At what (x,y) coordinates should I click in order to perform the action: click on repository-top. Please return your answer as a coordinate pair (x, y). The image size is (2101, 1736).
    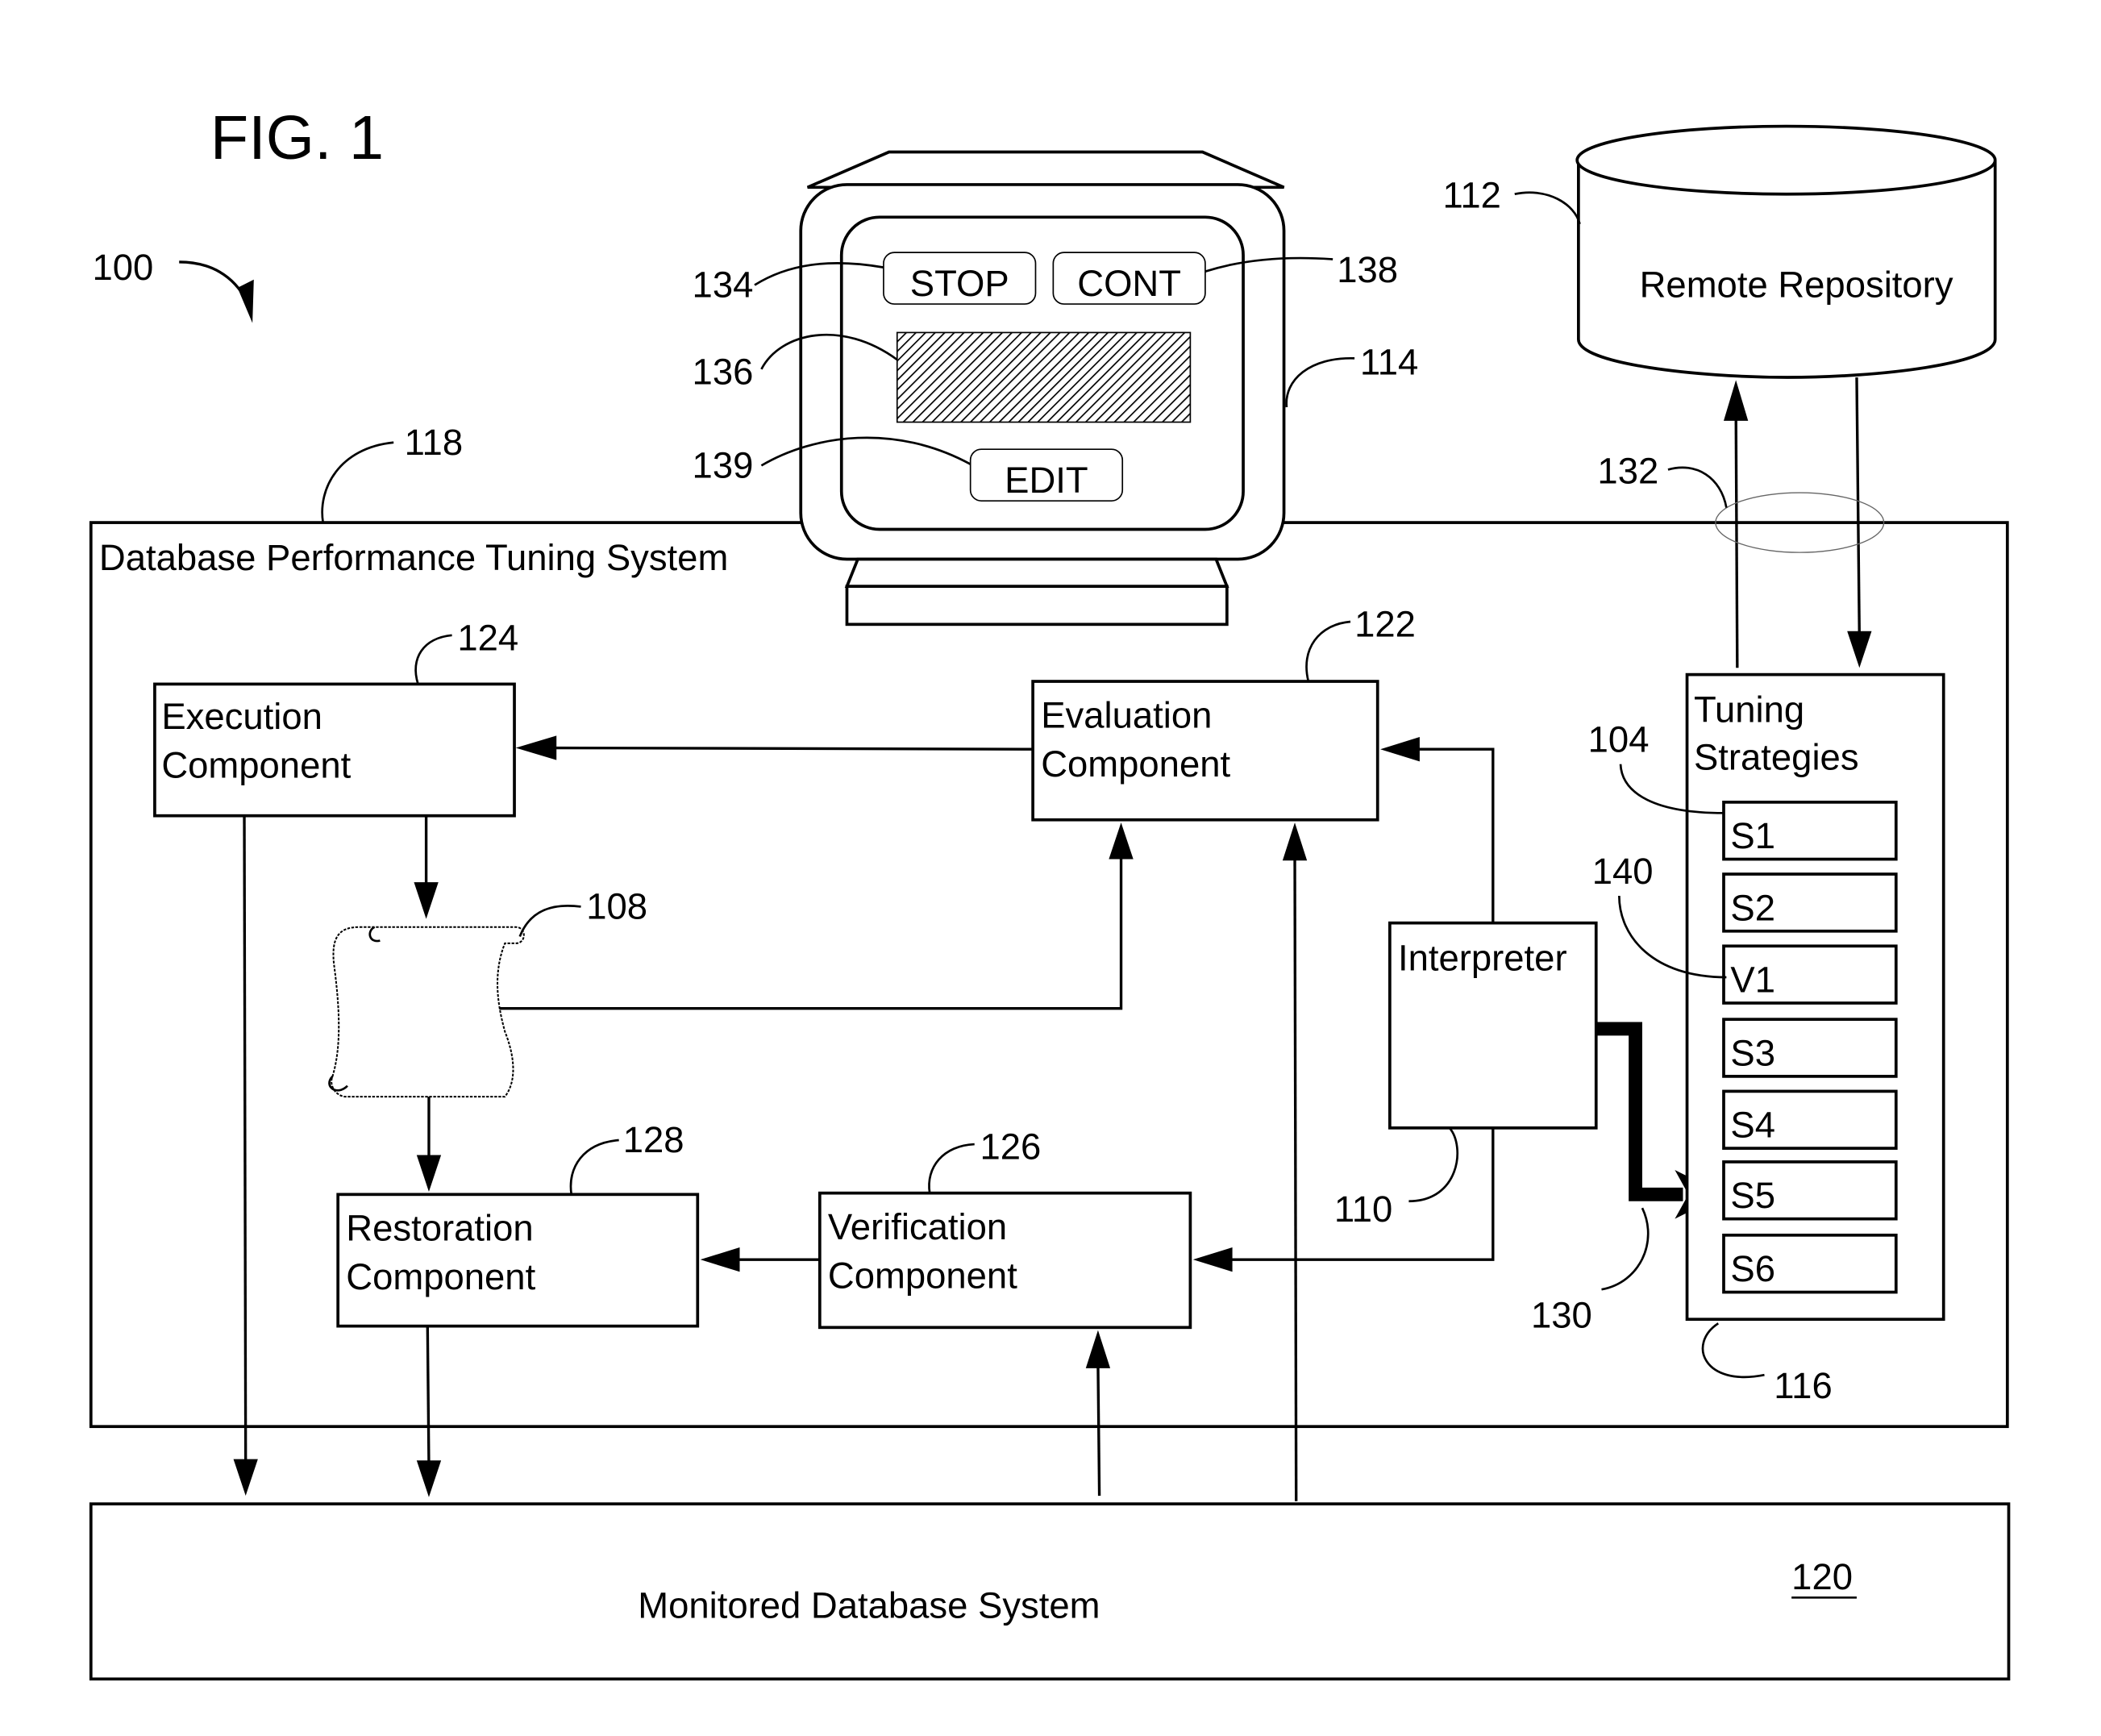
    Looking at the image, I should click on (1786, 160).